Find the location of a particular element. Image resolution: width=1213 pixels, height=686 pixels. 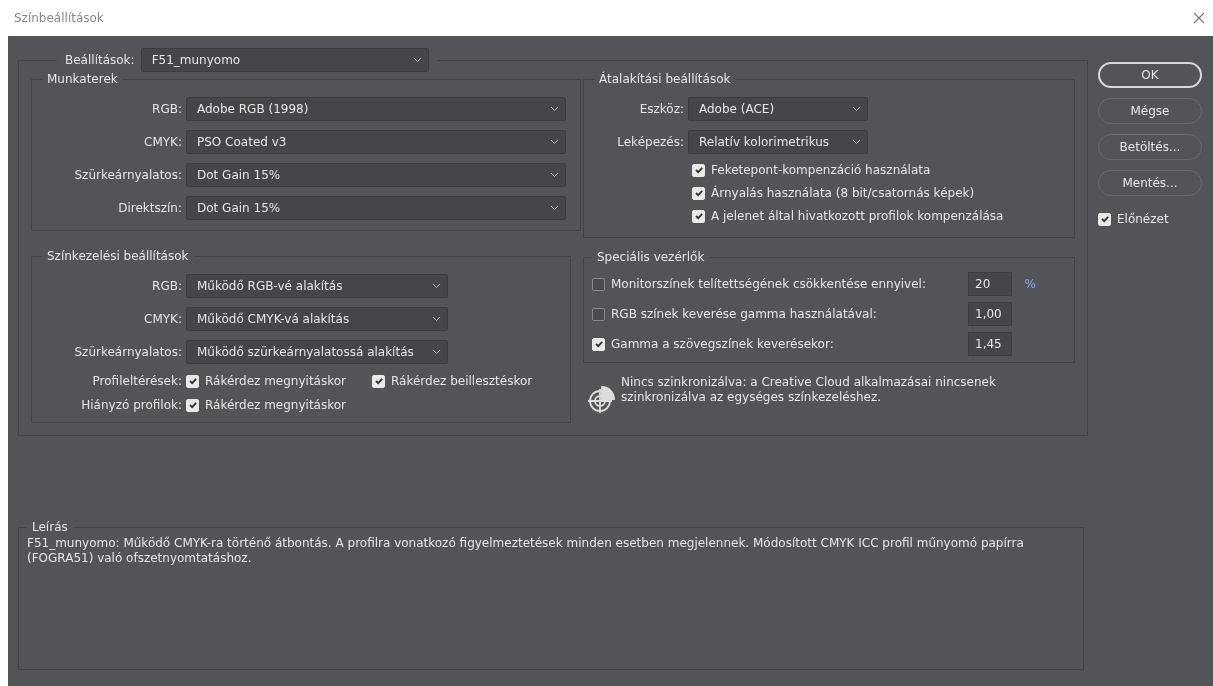

checkbox-label: Gamma a szövegszínek keverésekor: is located at coordinates (722, 344).